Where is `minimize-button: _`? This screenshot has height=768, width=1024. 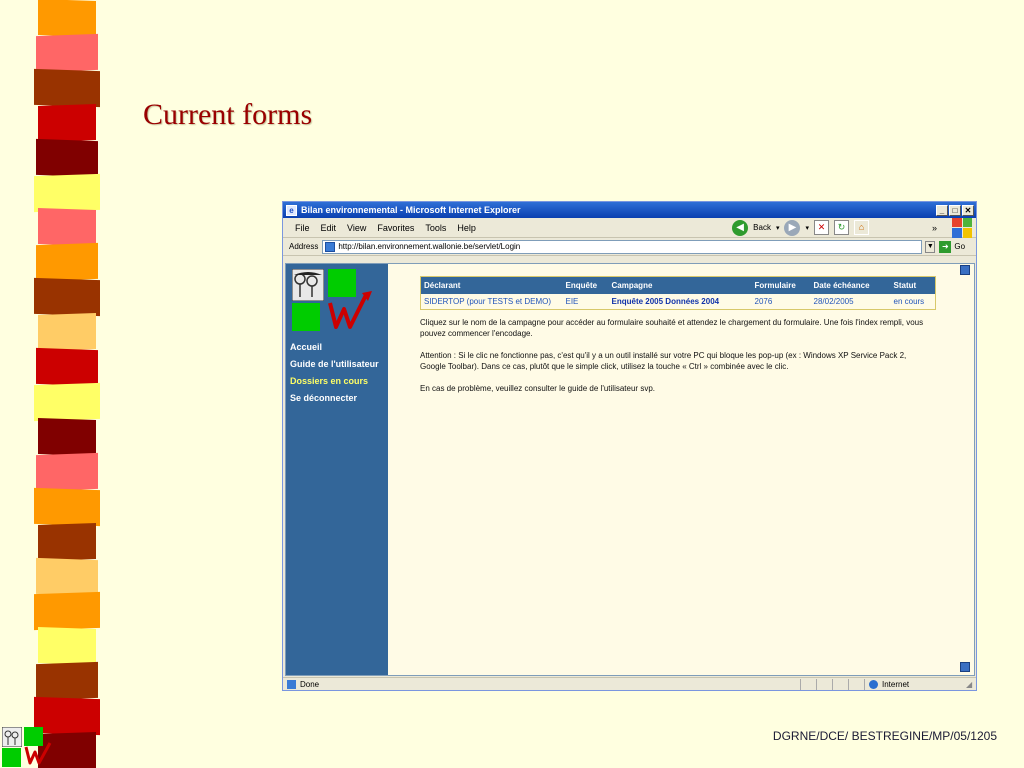
minimize-button: _ is located at coordinates (942, 210).